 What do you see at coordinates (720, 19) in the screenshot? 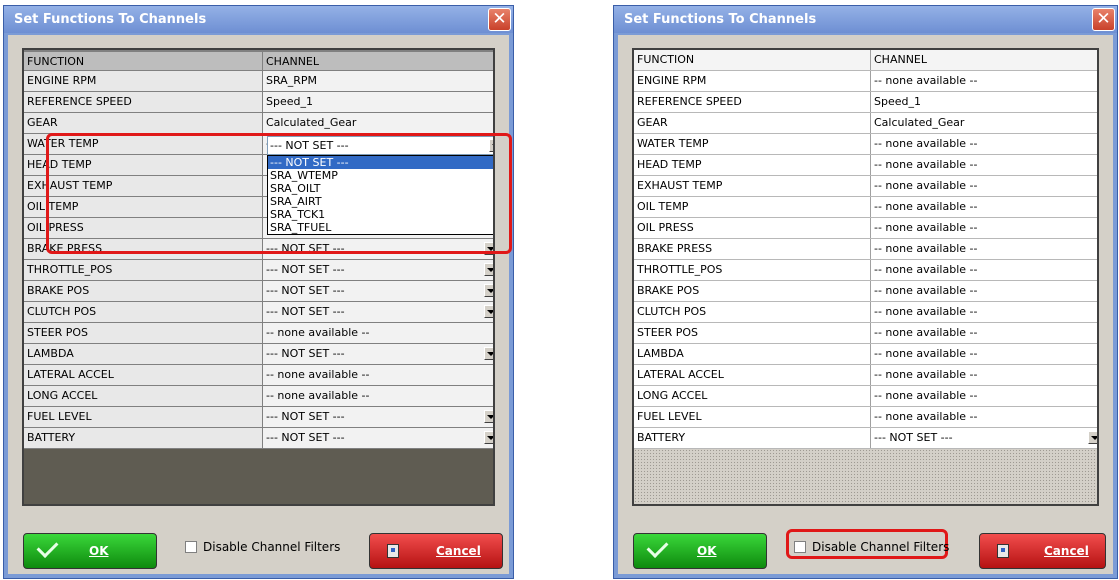
I see `dialog-title: Set Functions To Channels` at bounding box center [720, 19].